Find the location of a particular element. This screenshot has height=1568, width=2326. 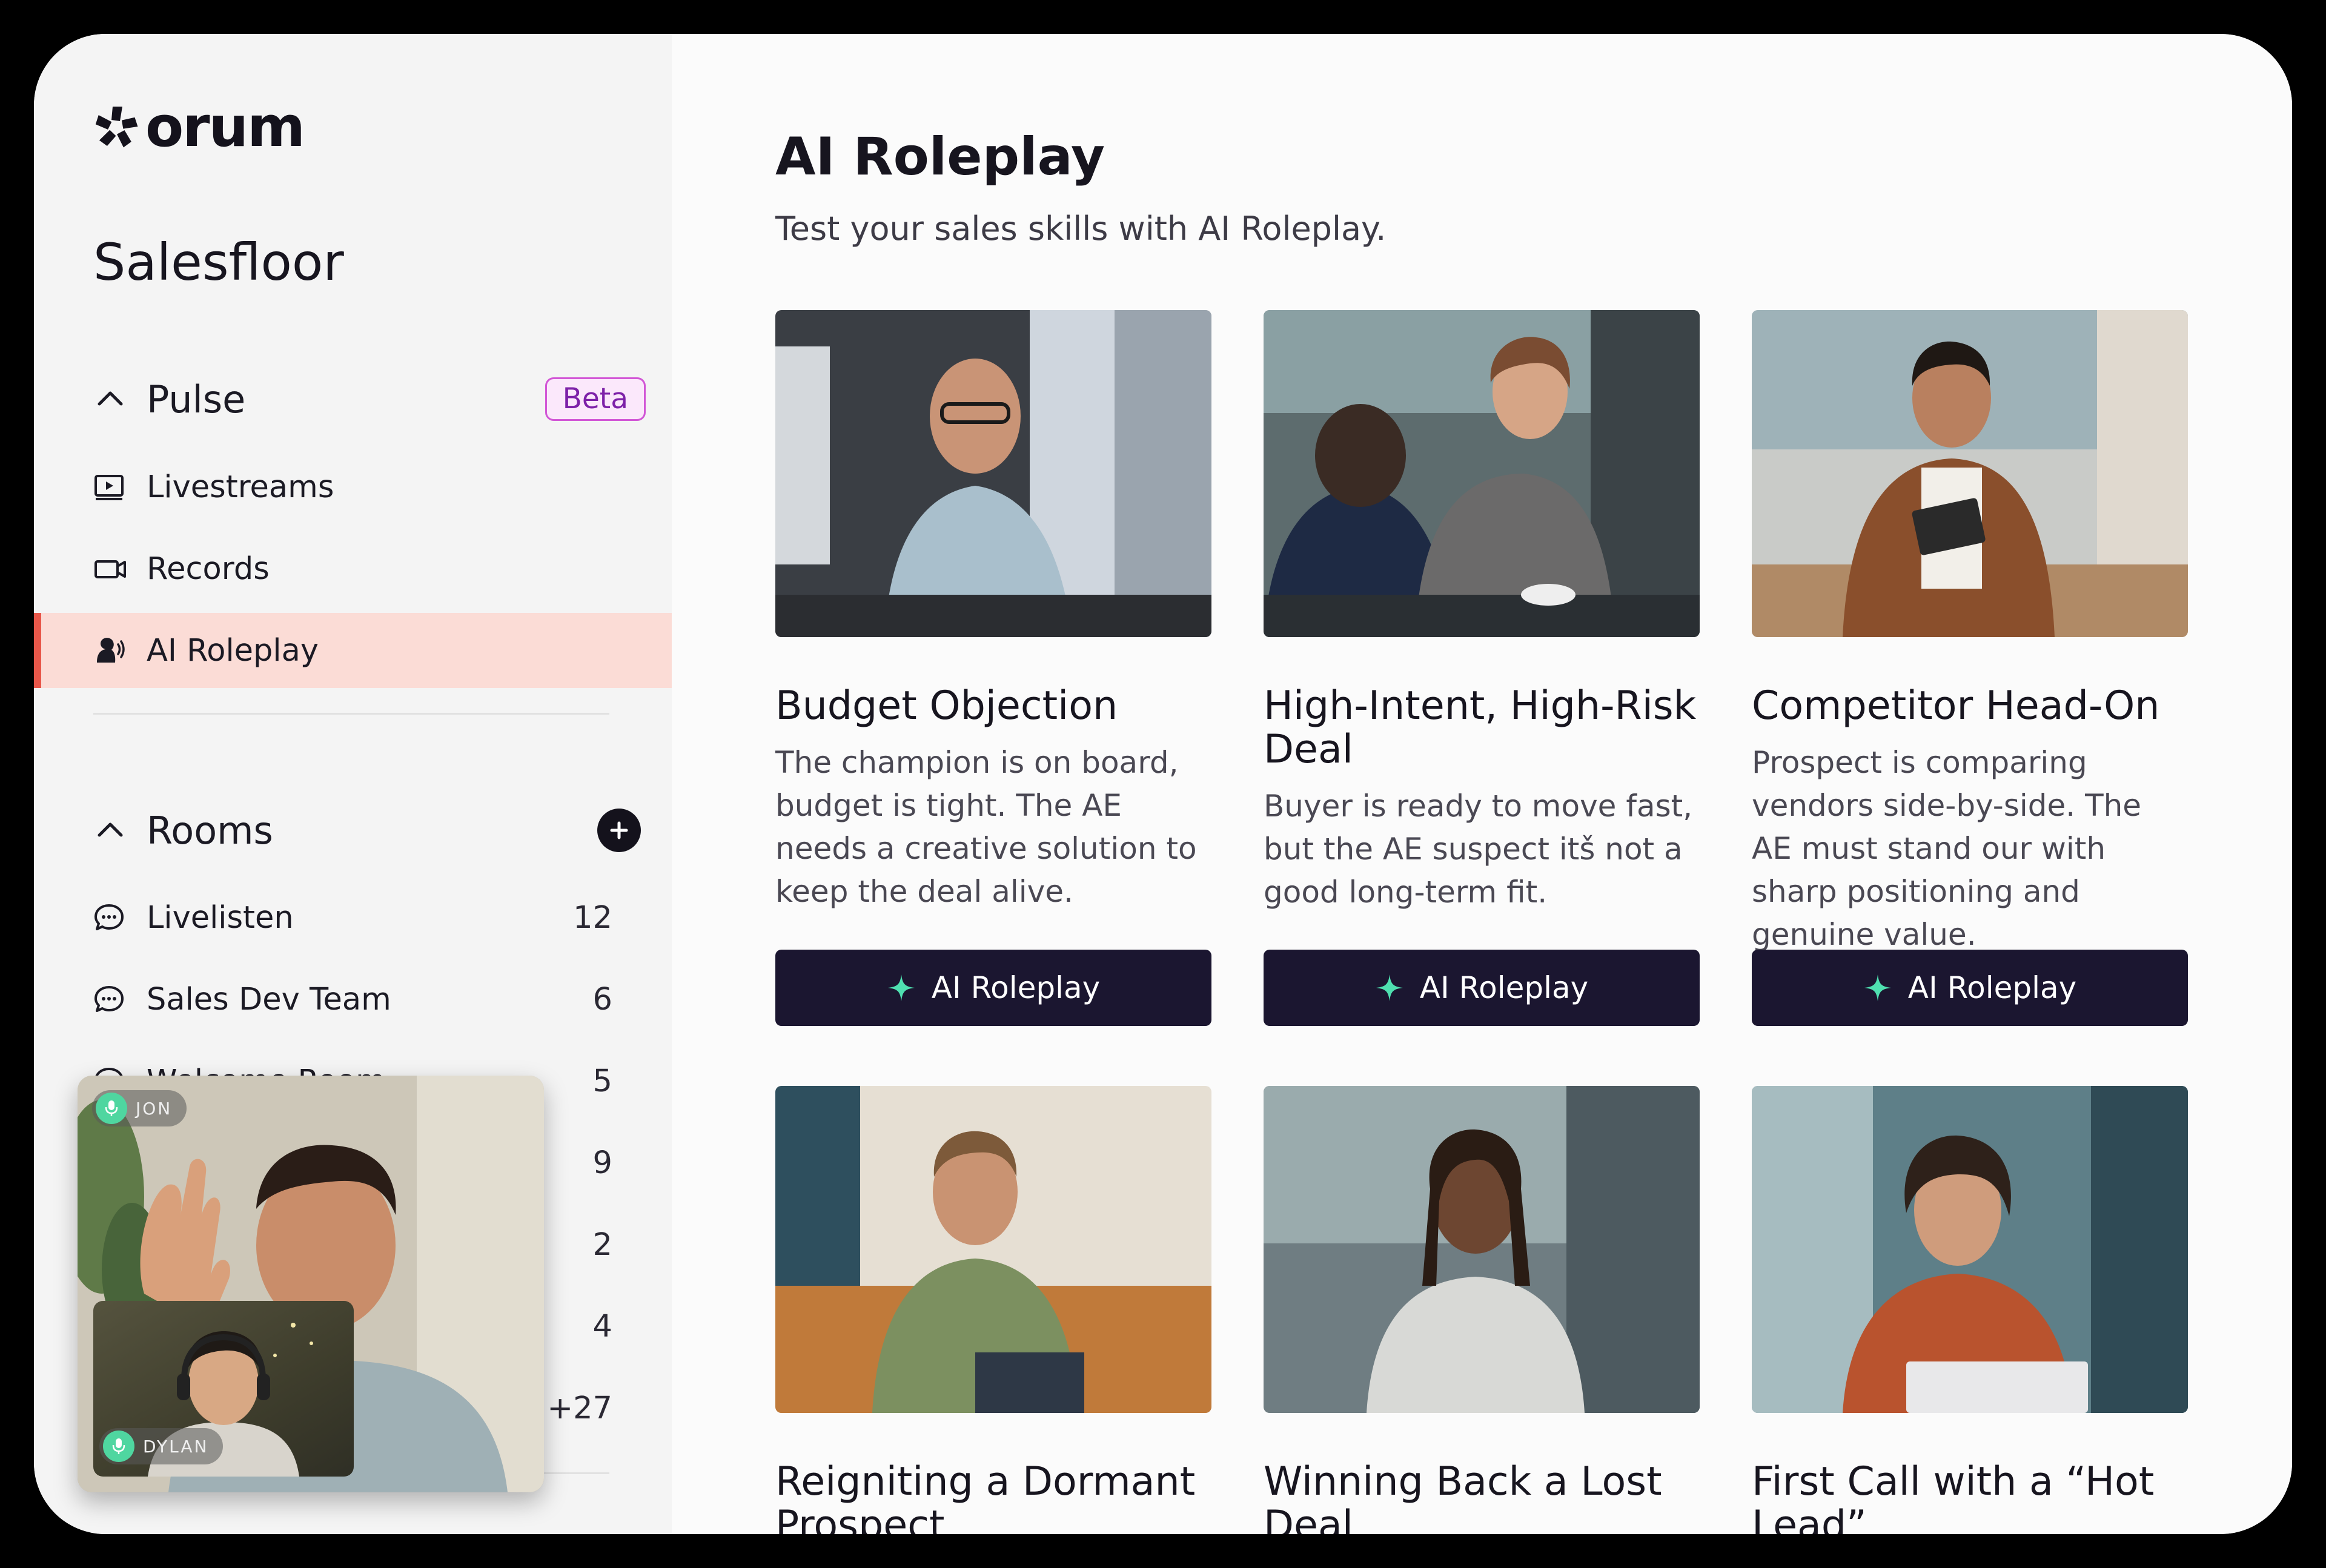

add-room-button is located at coordinates (619, 830).